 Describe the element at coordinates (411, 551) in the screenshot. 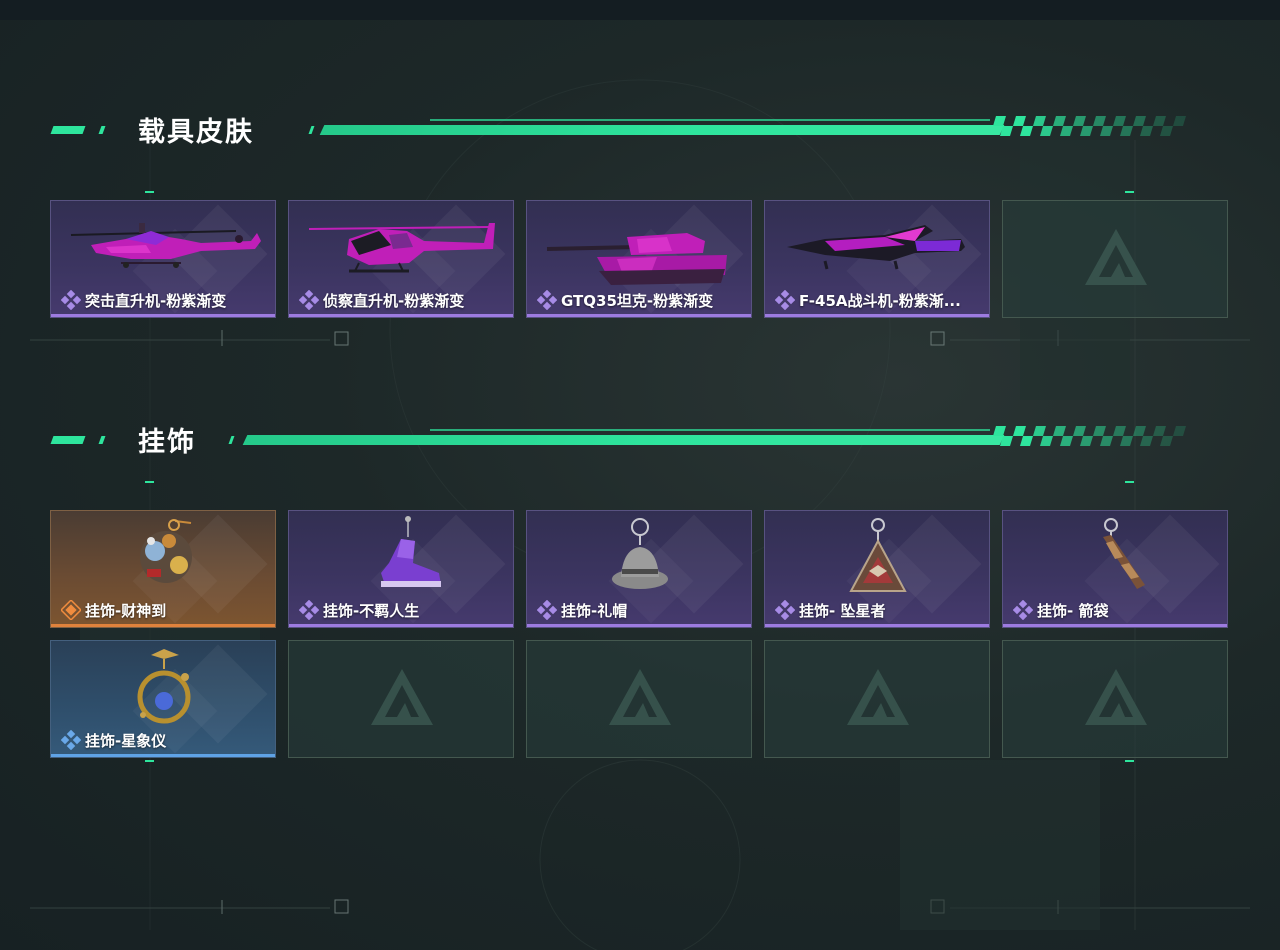

I see `sneaker-charm-image` at that location.